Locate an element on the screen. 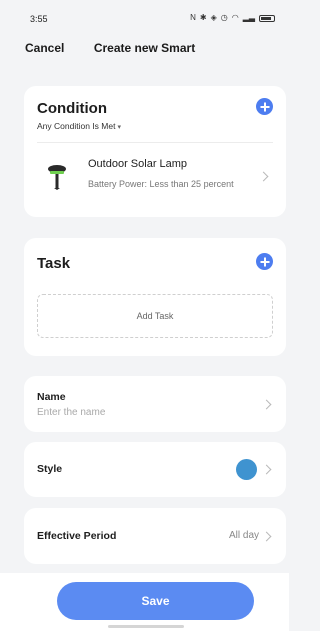 Image resolution: width=320 pixels, height=631 pixels. vibrate-icon: ◈ is located at coordinates (213, 17).